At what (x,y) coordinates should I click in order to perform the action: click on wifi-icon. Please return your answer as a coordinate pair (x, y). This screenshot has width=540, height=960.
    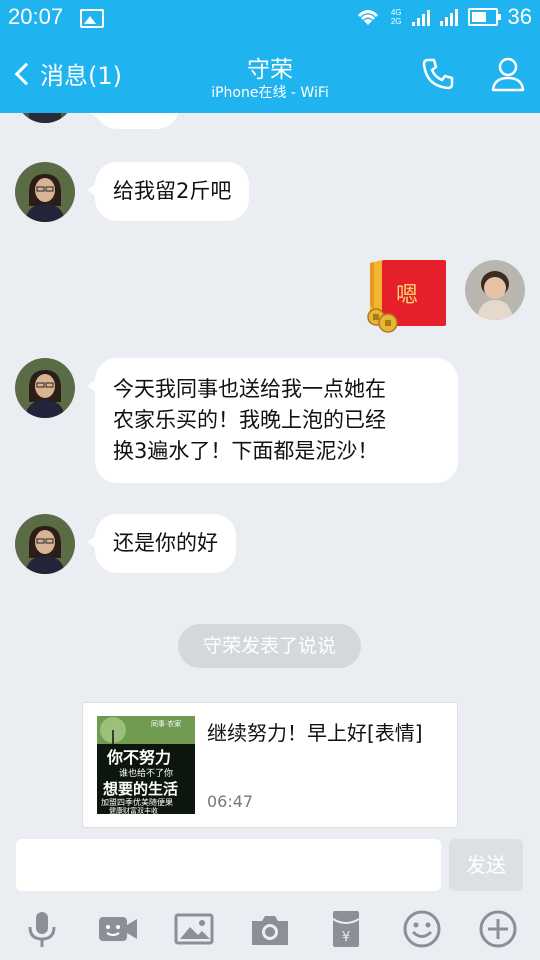
    Looking at the image, I should click on (367, 17).